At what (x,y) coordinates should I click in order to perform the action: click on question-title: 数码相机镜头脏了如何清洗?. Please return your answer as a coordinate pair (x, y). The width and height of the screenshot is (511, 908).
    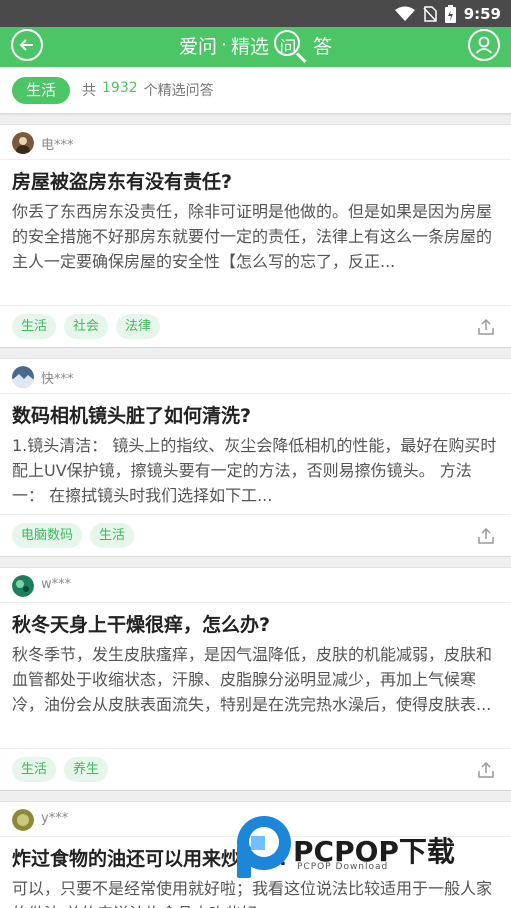
    Looking at the image, I should click on (255, 411).